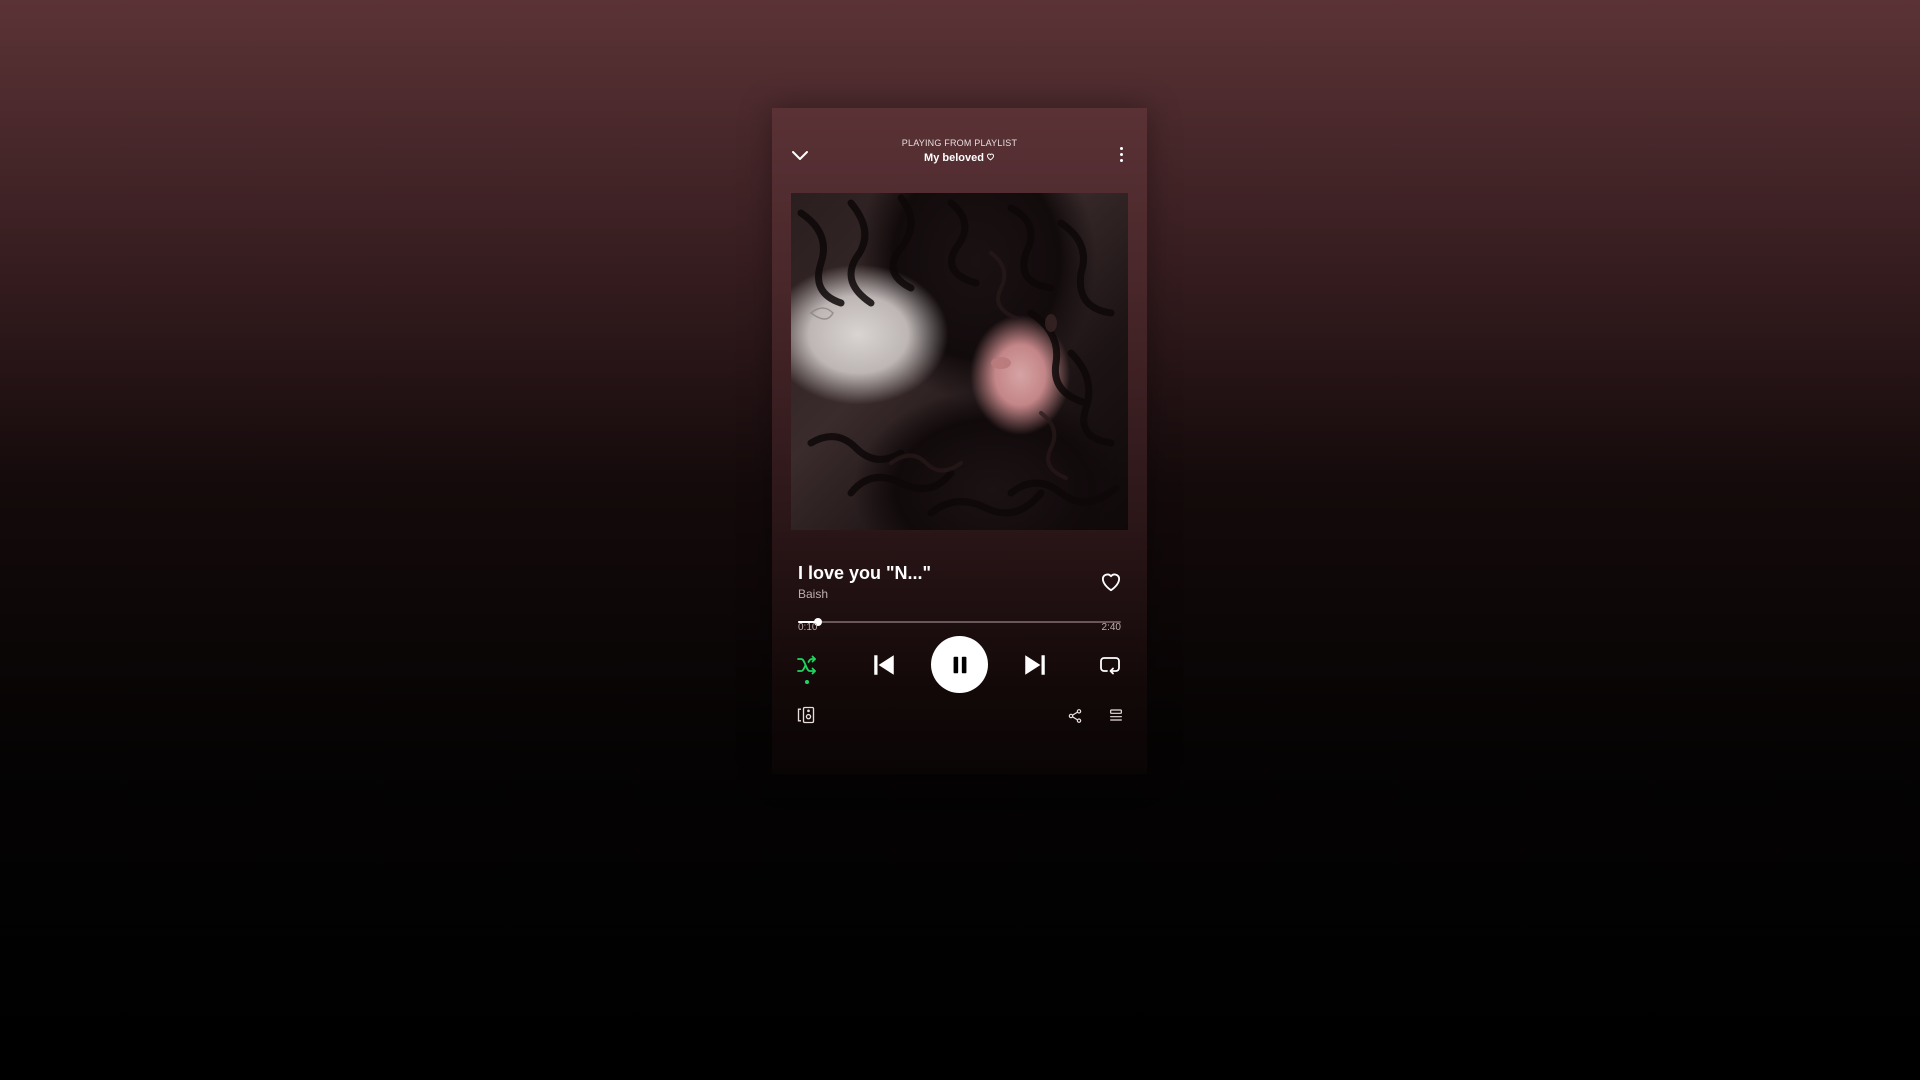 Image resolution: width=1920 pixels, height=1080 pixels. I want to click on playlist-name: My beloved, so click(954, 158).